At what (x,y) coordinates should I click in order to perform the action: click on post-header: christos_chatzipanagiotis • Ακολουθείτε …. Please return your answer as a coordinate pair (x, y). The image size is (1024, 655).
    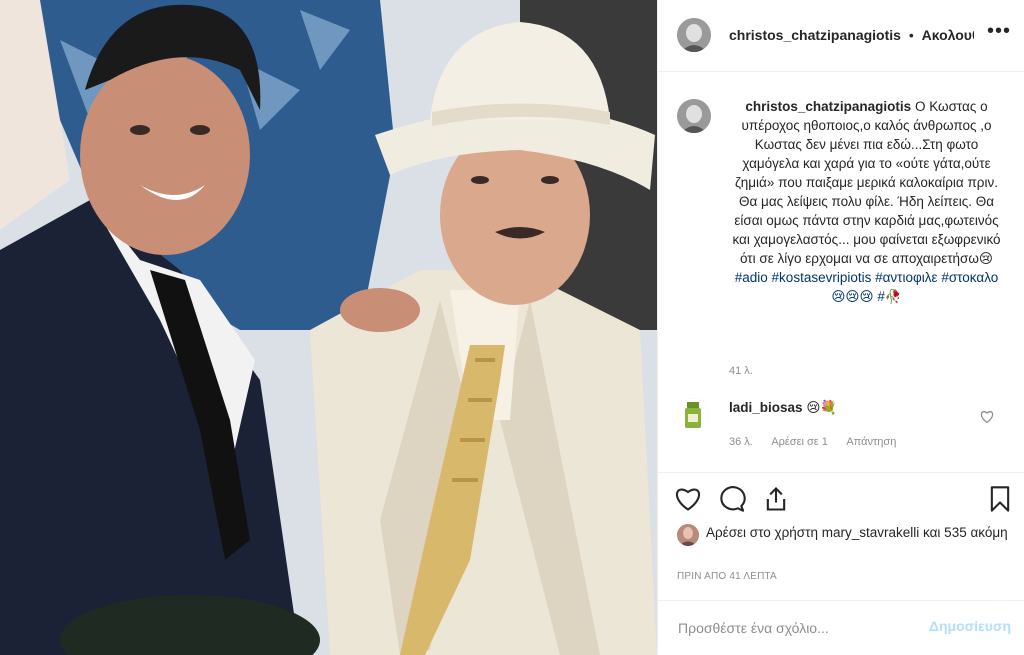
    Looking at the image, I should click on (841, 36).